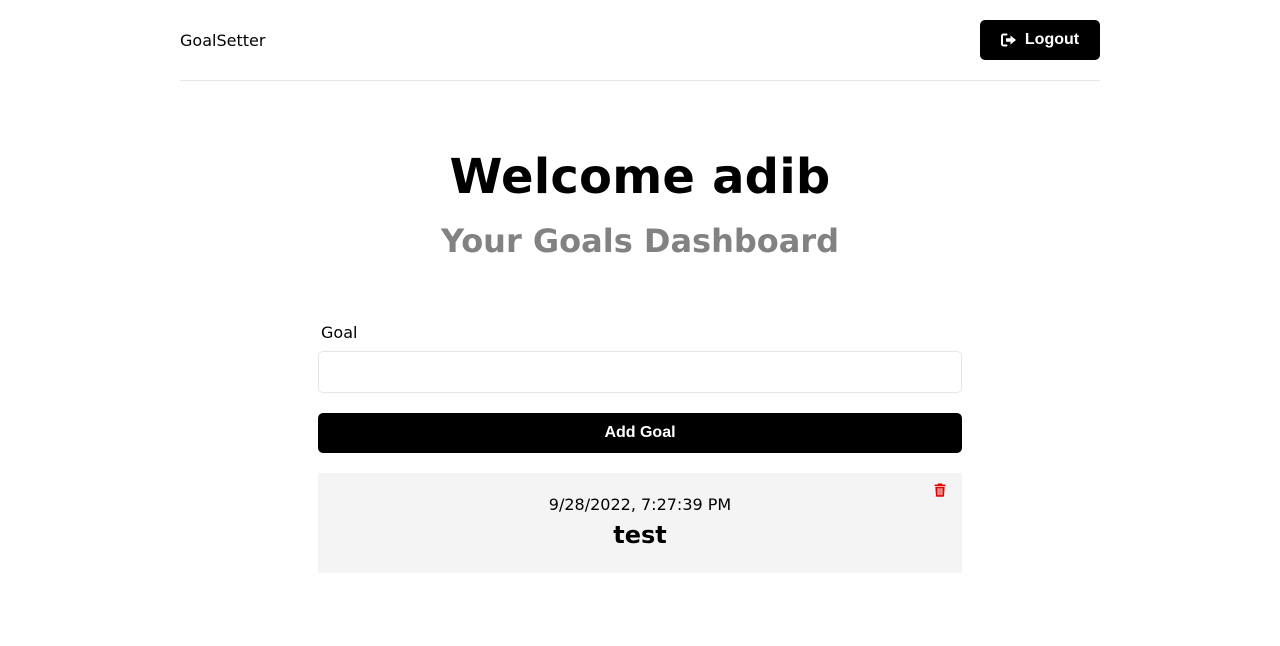  I want to click on dashboard-subtitle: Your Goals Dashboard, so click(640, 241).